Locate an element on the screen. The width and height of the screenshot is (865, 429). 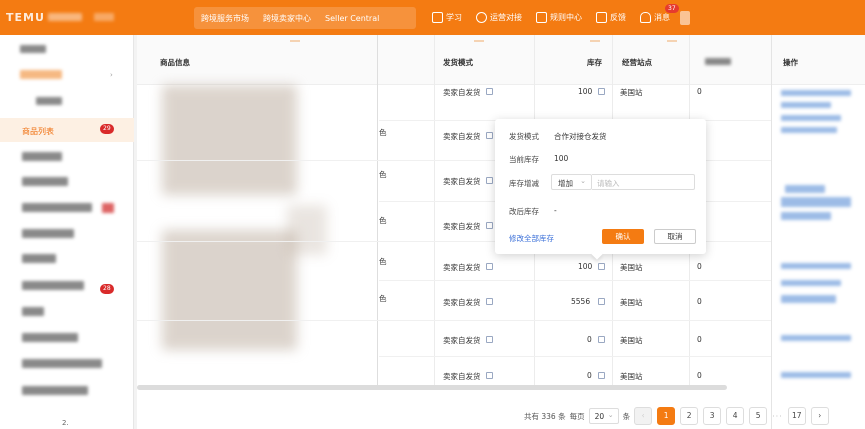
stock-change-type-value: 增加 is located at coordinates (565, 183).